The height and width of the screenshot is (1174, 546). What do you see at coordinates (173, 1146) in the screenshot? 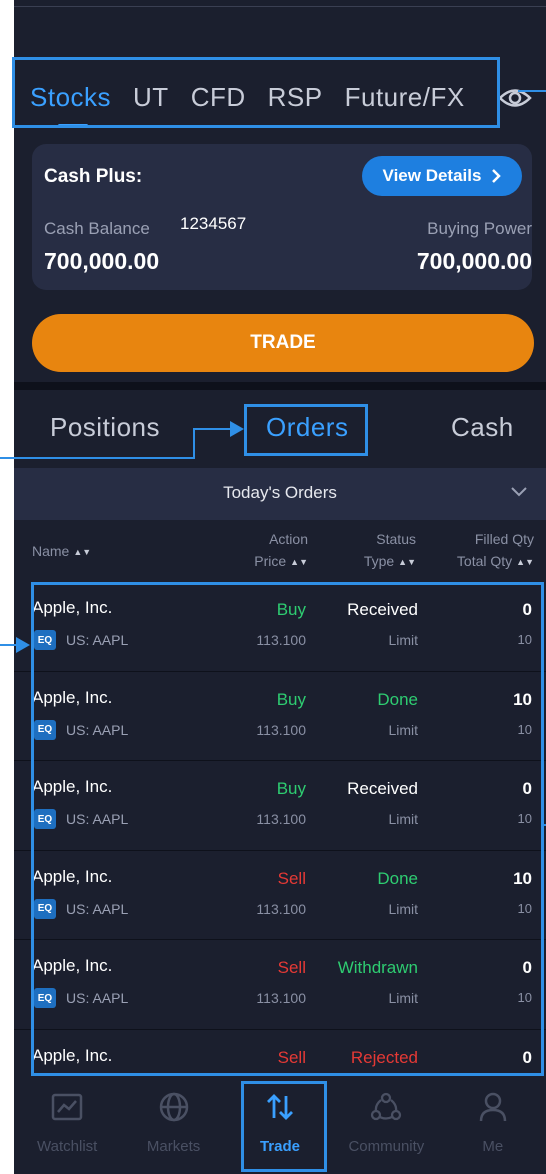
I see `nav-markets-label: Markets` at bounding box center [173, 1146].